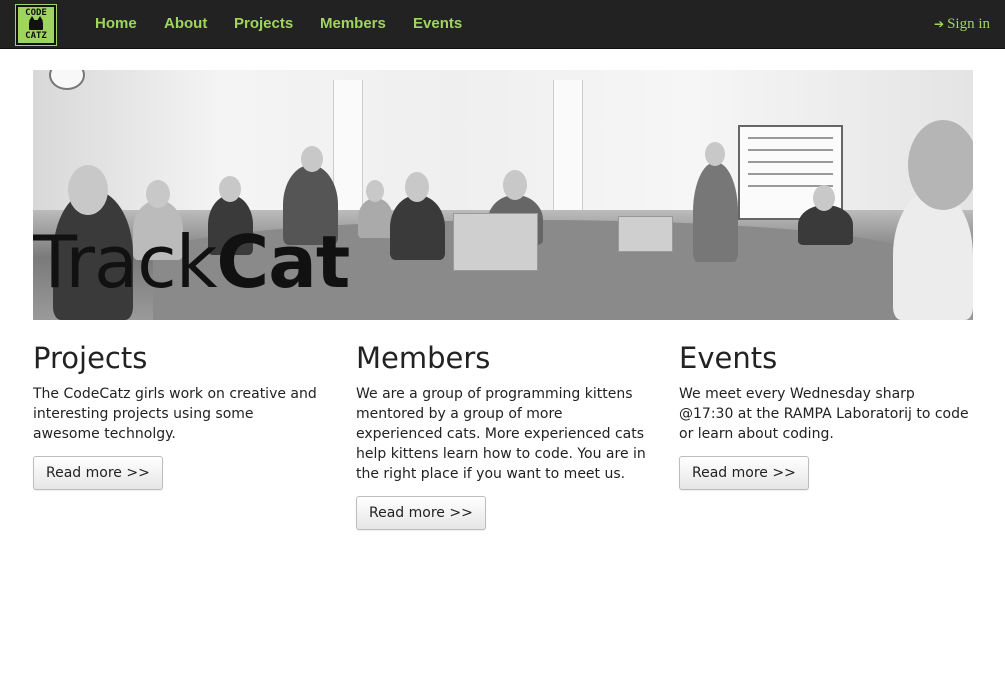 This screenshot has height=683, width=1005. I want to click on sign-in-label: Sign in, so click(968, 24).